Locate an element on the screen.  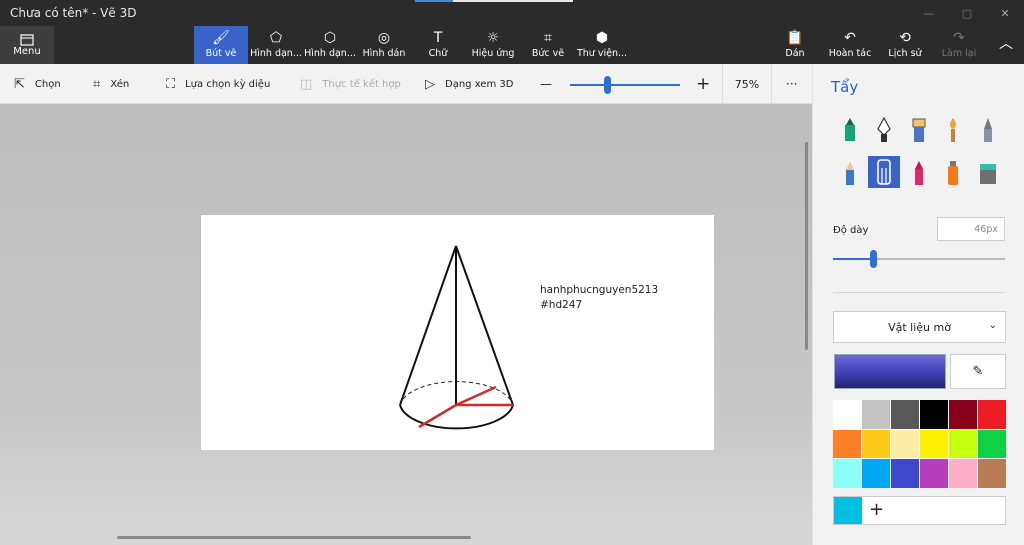
material-label: Vật liệu mờ is located at coordinates (919, 327).